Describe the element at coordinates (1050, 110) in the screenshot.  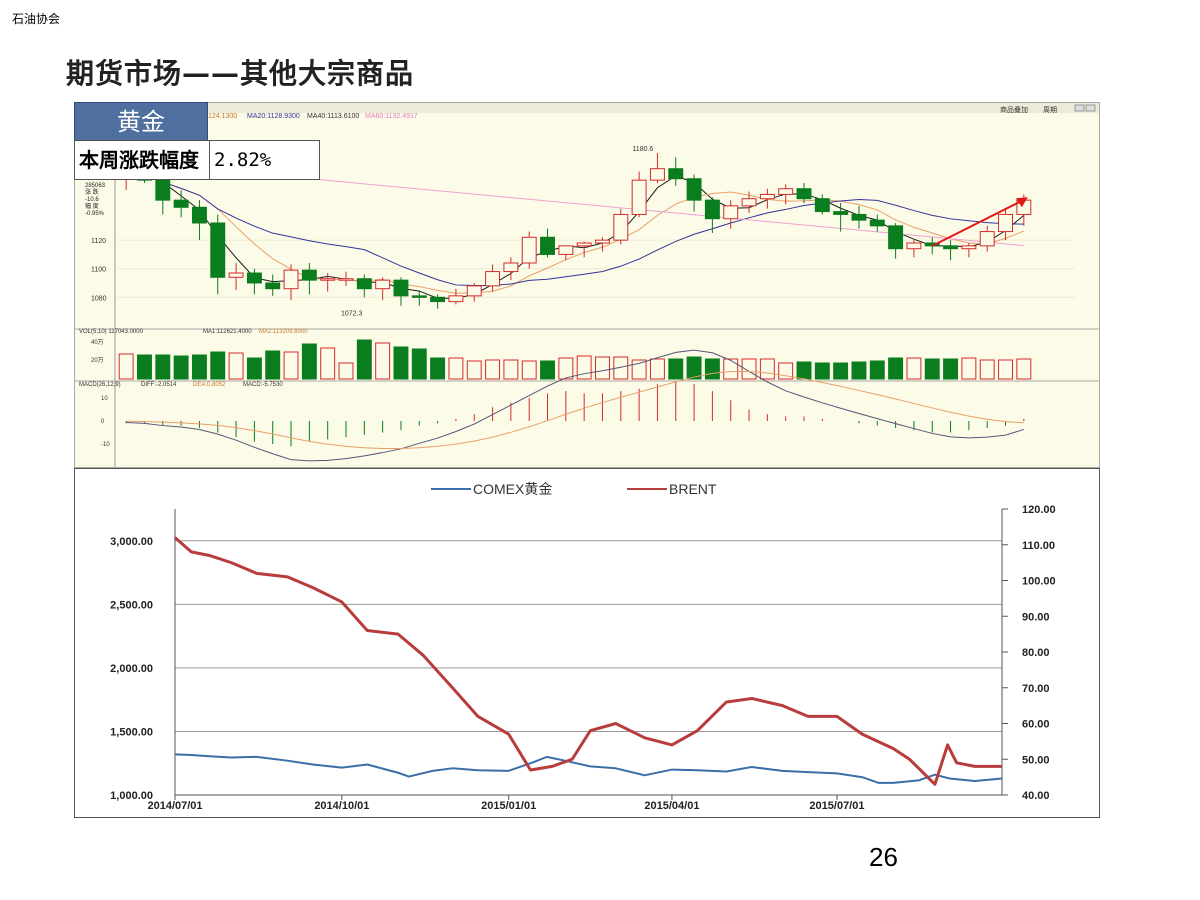
I see `period-button: 周期` at that location.